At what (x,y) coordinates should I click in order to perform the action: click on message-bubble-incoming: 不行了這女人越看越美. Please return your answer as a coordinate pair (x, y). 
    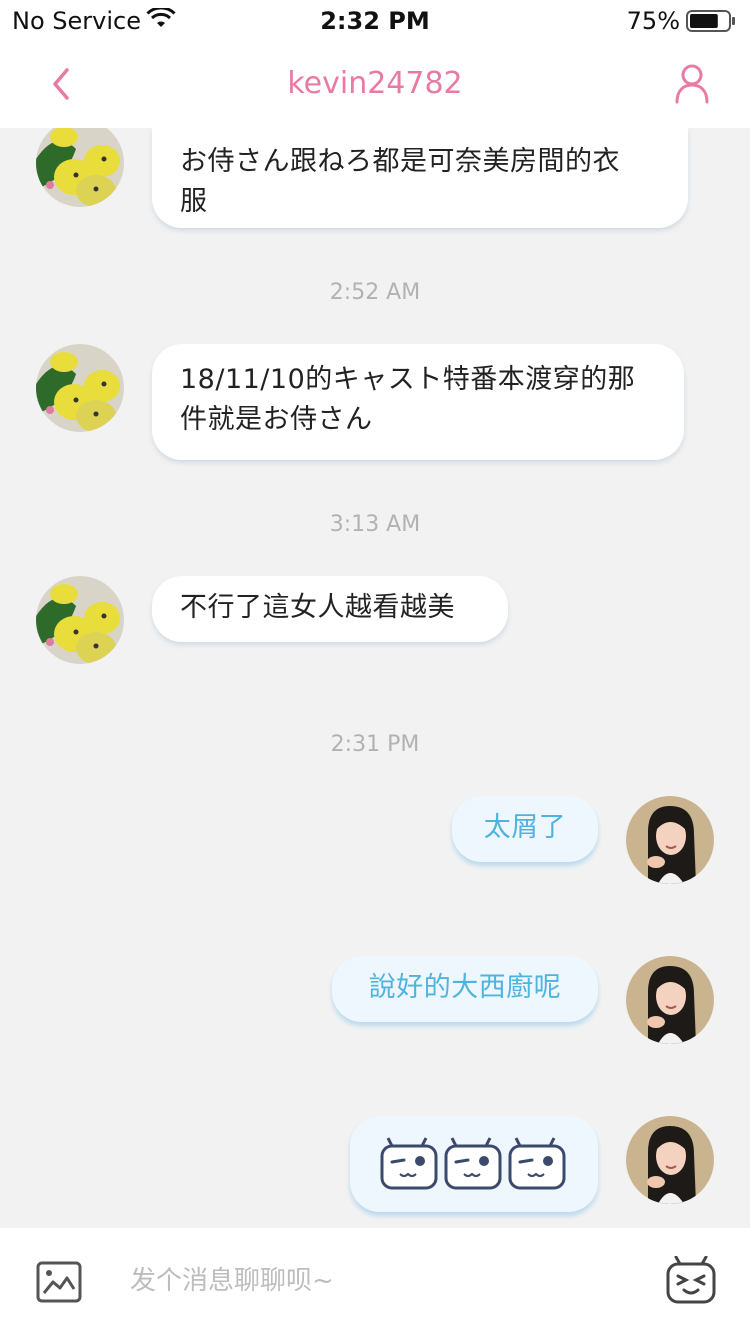
    Looking at the image, I should click on (330, 609).